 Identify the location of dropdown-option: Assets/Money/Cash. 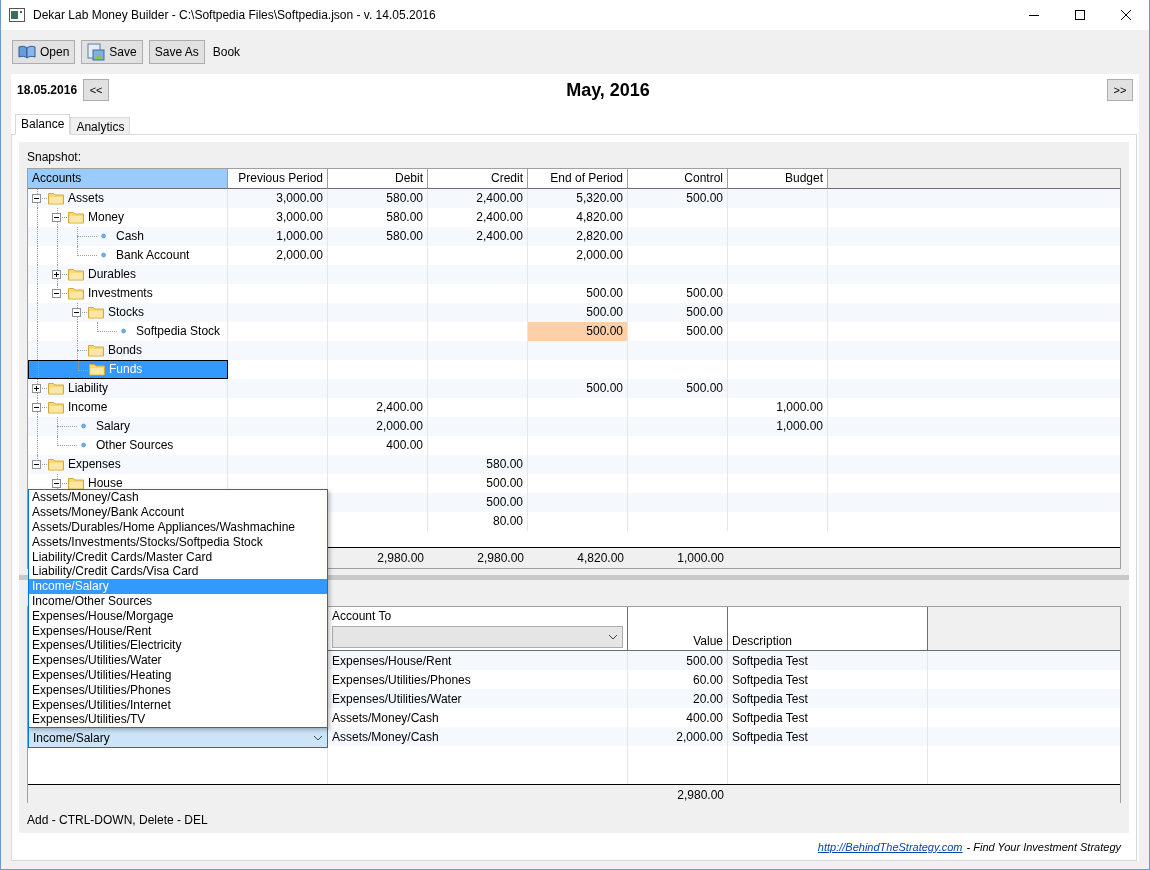
(178, 498).